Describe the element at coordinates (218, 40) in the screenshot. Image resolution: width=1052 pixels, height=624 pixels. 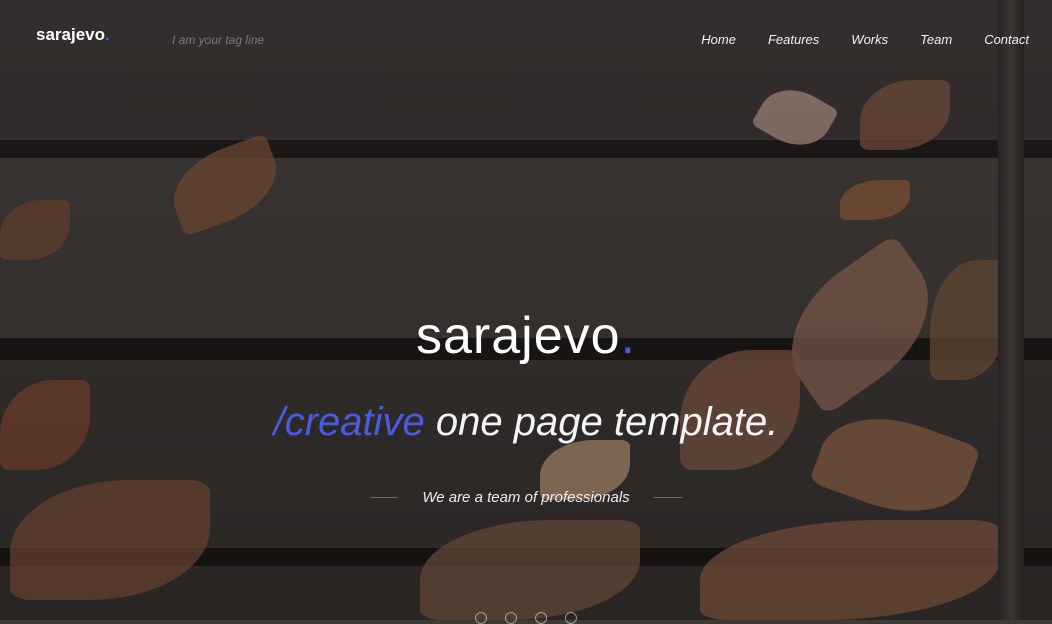
I see `tag-line: I am your tag line` at that location.